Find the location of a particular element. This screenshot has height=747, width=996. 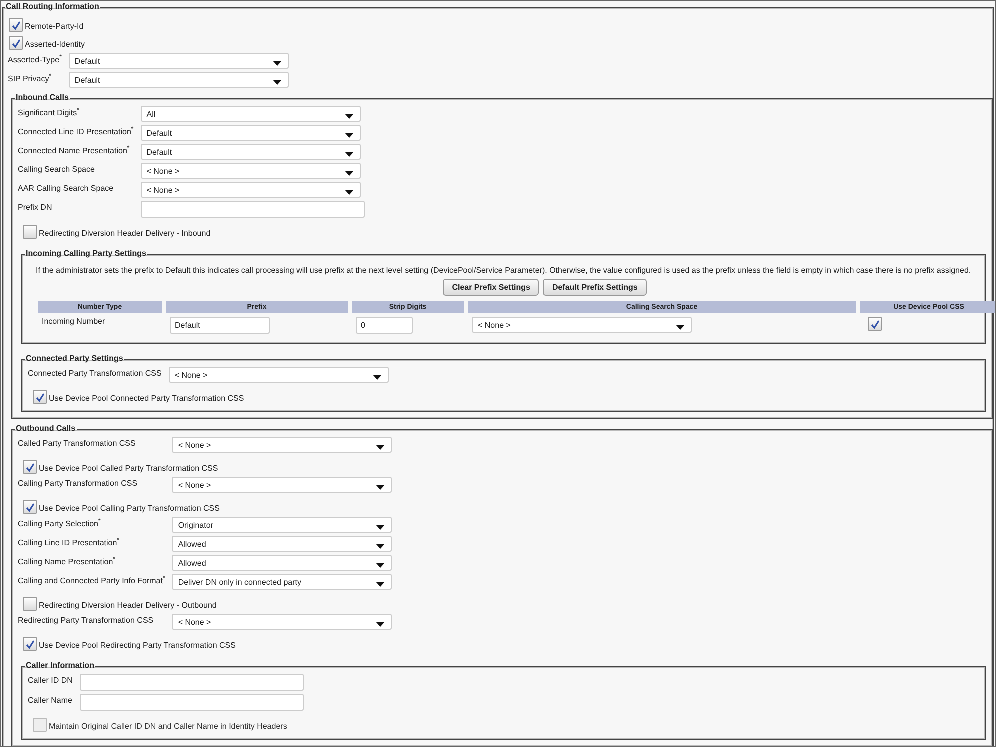

checkbox-label: Asserted-Identity is located at coordinates (55, 45).